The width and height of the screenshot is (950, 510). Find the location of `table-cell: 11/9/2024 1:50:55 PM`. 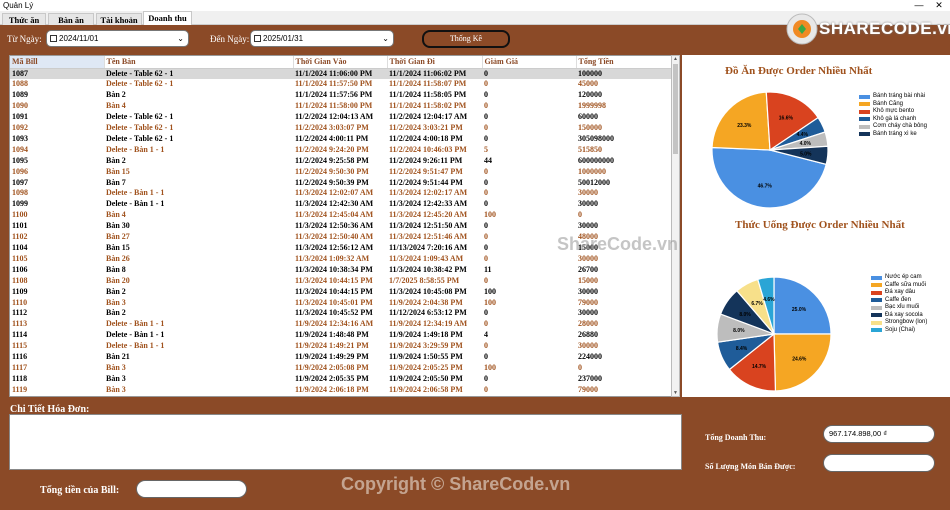

table-cell: 11/9/2024 1:50:55 PM is located at coordinates (426, 357).